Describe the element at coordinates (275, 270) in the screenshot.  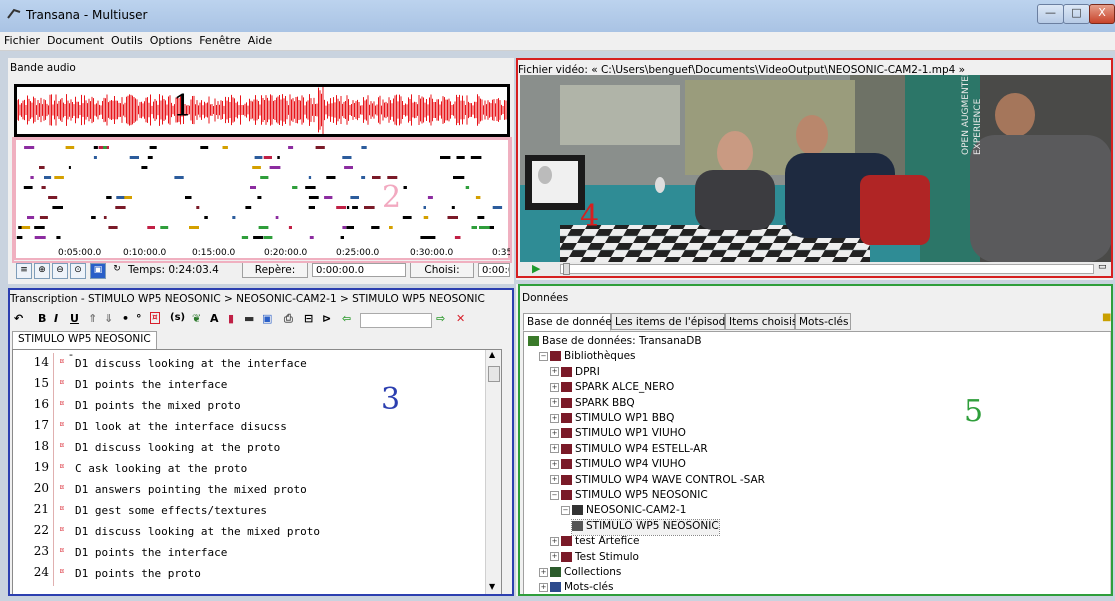
I see `repere-button: Repère:` at that location.